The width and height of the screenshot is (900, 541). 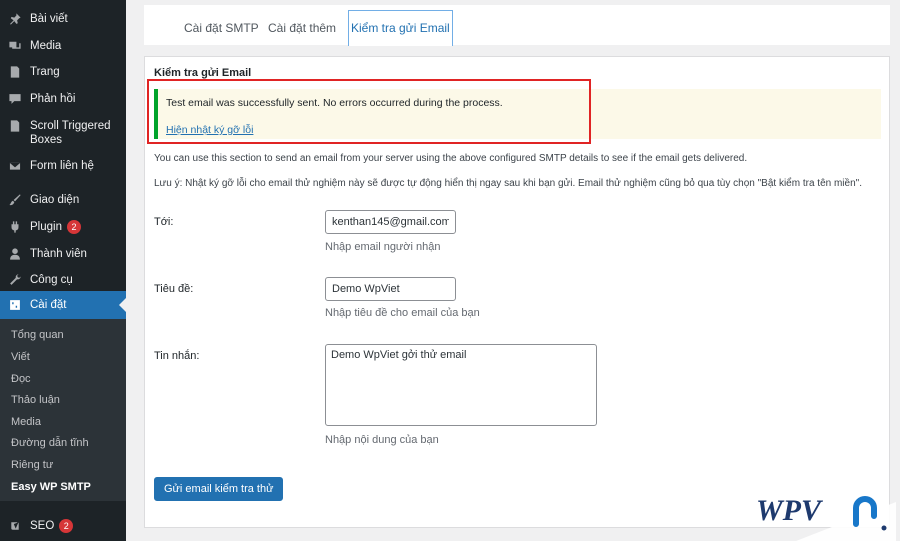 I want to click on wrench-icon, so click(x=15, y=280).